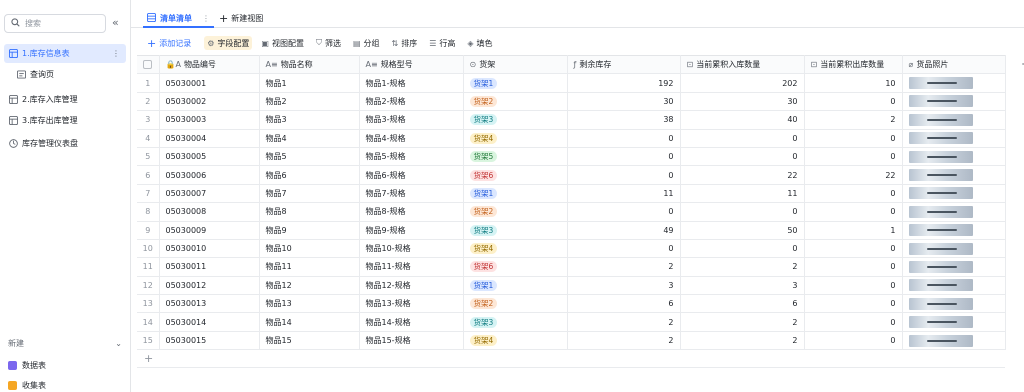 The height and width of the screenshot is (392, 1024). I want to click on column-header-code: 🔒A 物品编号, so click(209, 64).